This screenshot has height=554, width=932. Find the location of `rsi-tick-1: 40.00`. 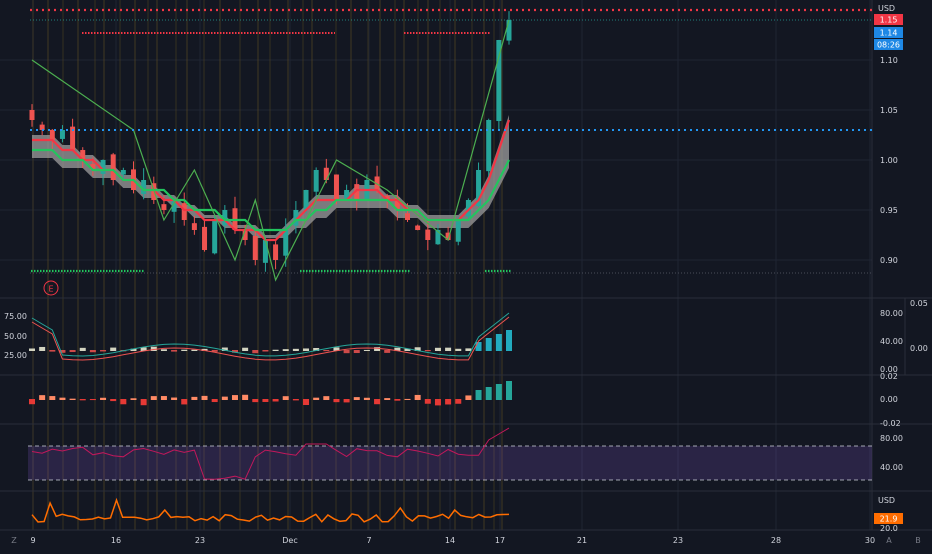

rsi-tick-1: 40.00 is located at coordinates (891, 467).